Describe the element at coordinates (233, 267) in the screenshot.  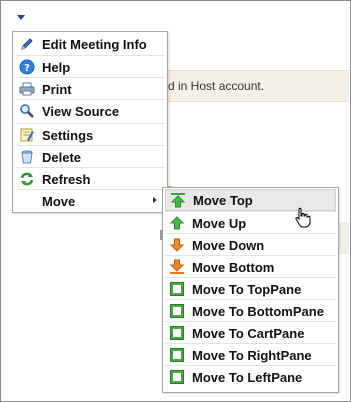
I see `submenu-item-label: Move Bottom` at that location.